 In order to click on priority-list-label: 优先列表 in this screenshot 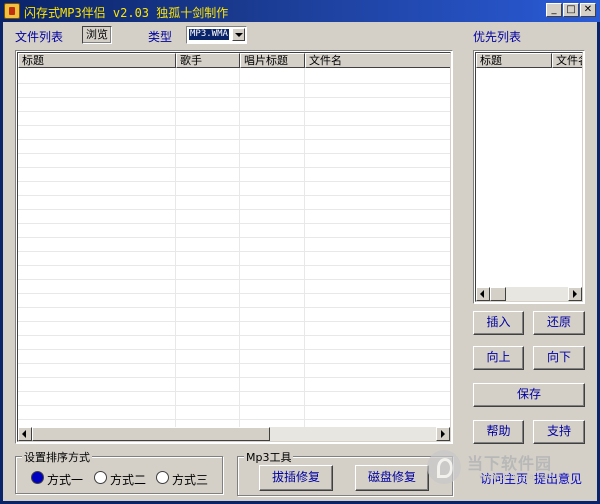, I will do `click(497, 37)`.